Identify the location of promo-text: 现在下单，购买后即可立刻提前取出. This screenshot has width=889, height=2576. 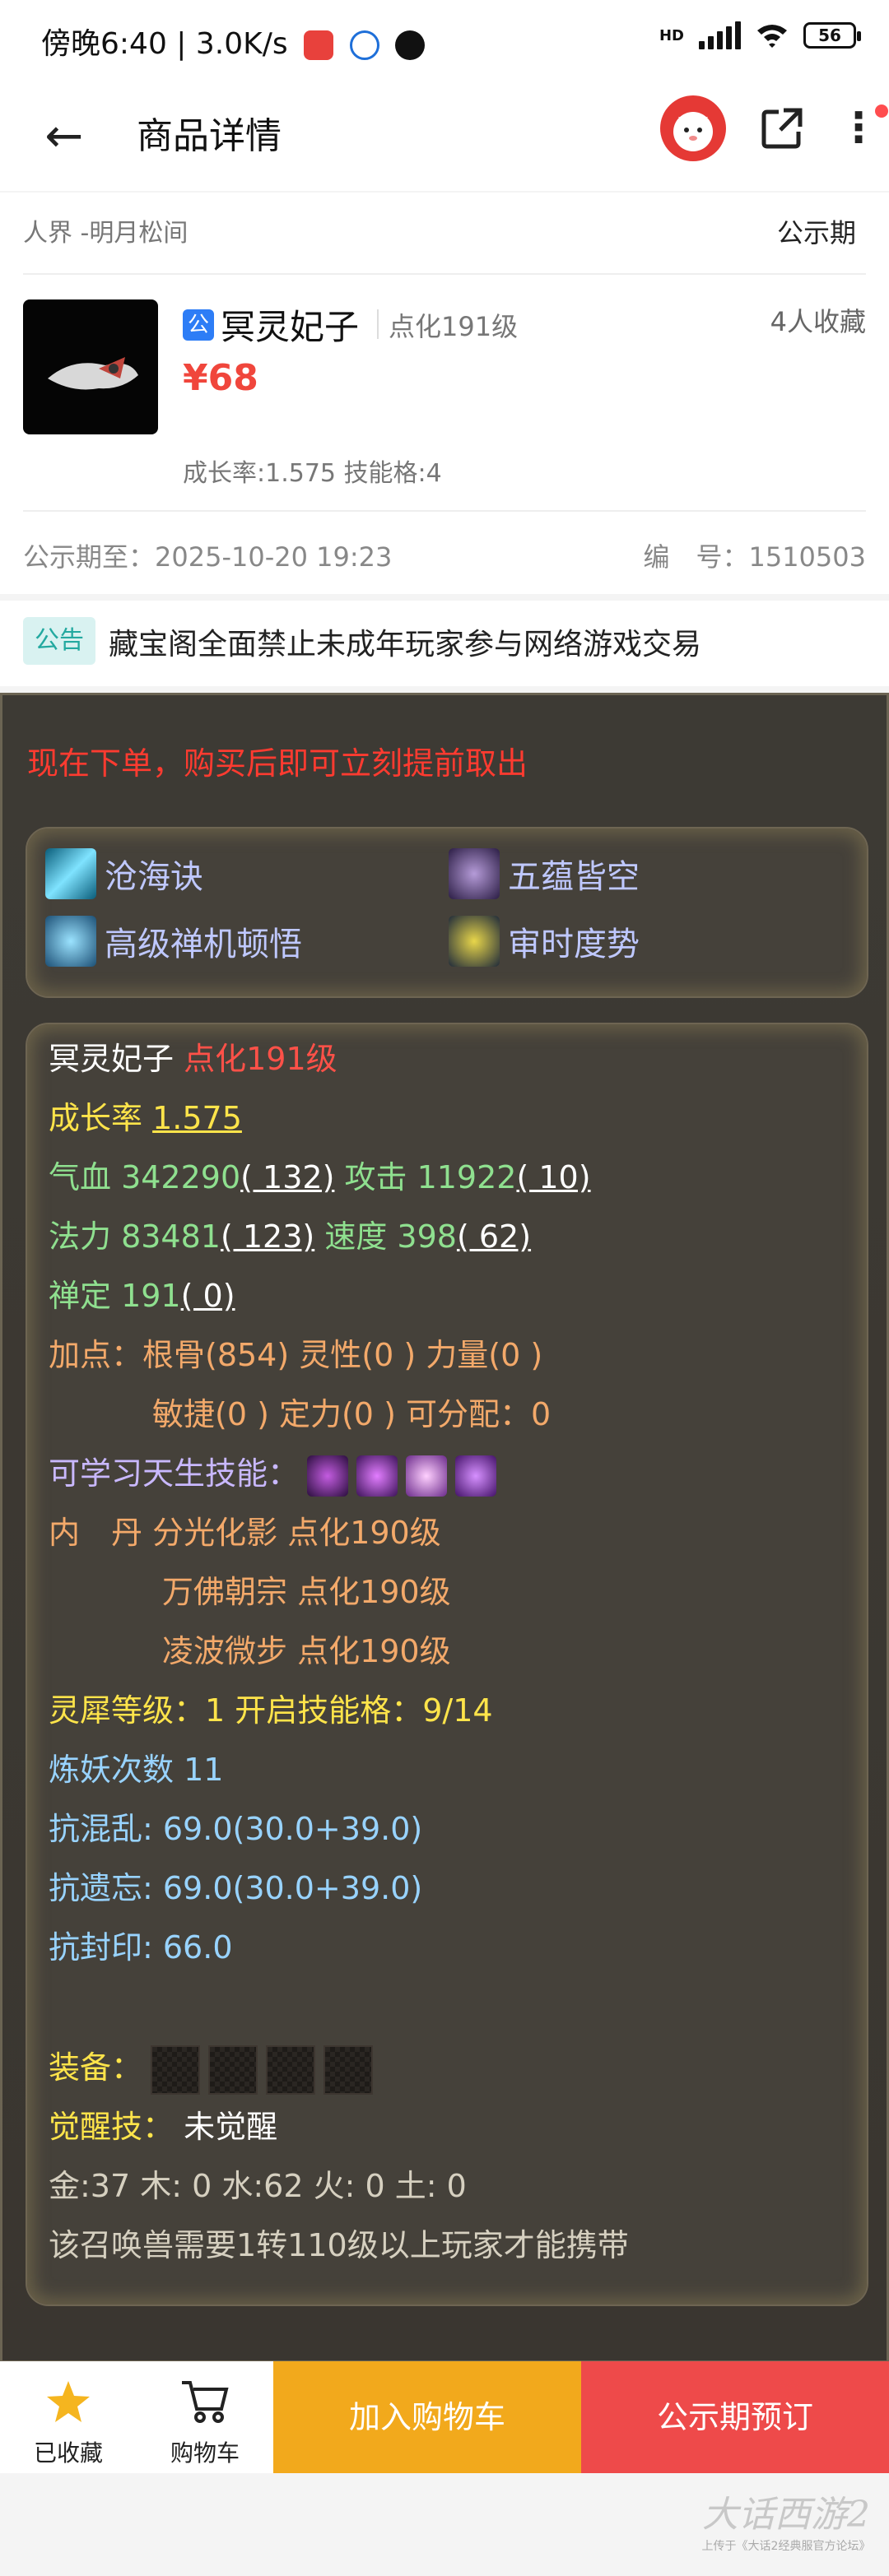
(277, 763).